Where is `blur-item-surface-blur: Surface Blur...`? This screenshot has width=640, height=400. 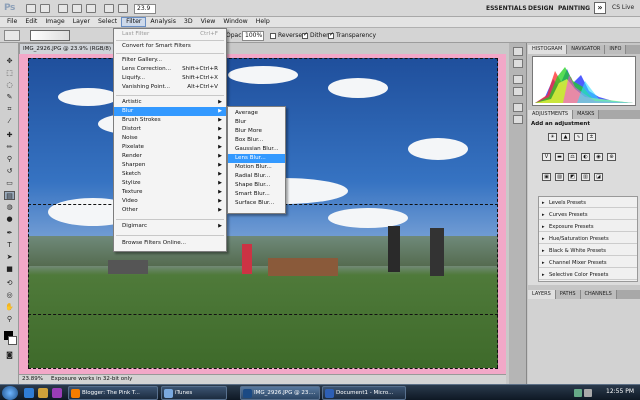
blur-item-surface-blur: Surface Blur... is located at coordinates (256, 203).